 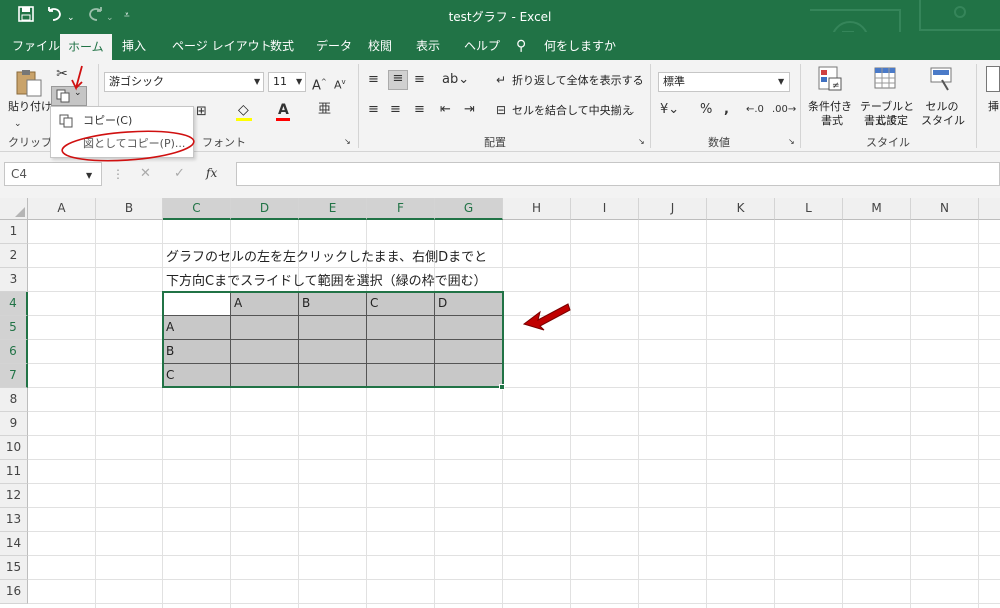 What do you see at coordinates (14, 256) in the screenshot?
I see `row-header-2: 2` at bounding box center [14, 256].